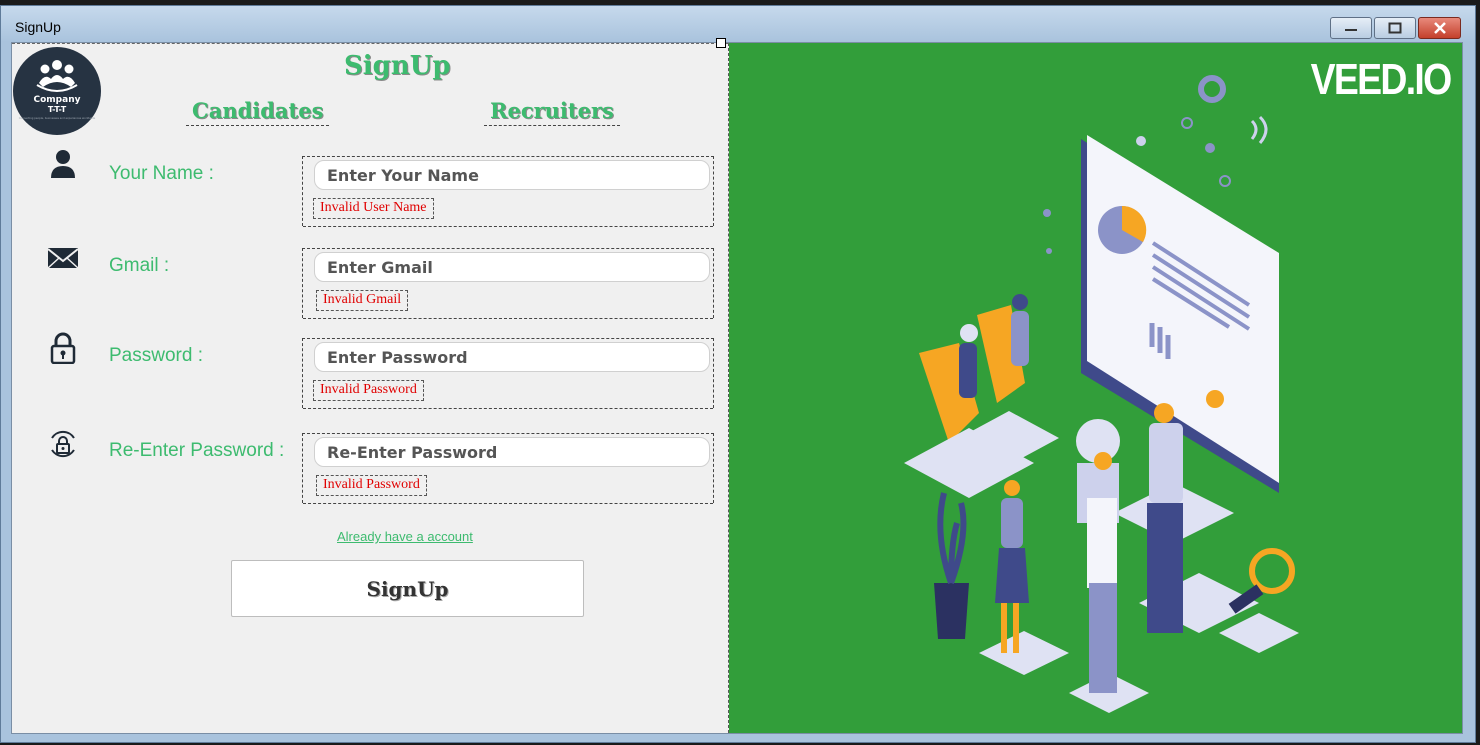 The width and height of the screenshot is (1480, 745). What do you see at coordinates (721, 43) in the screenshot?
I see `panel-smart-tag` at bounding box center [721, 43].